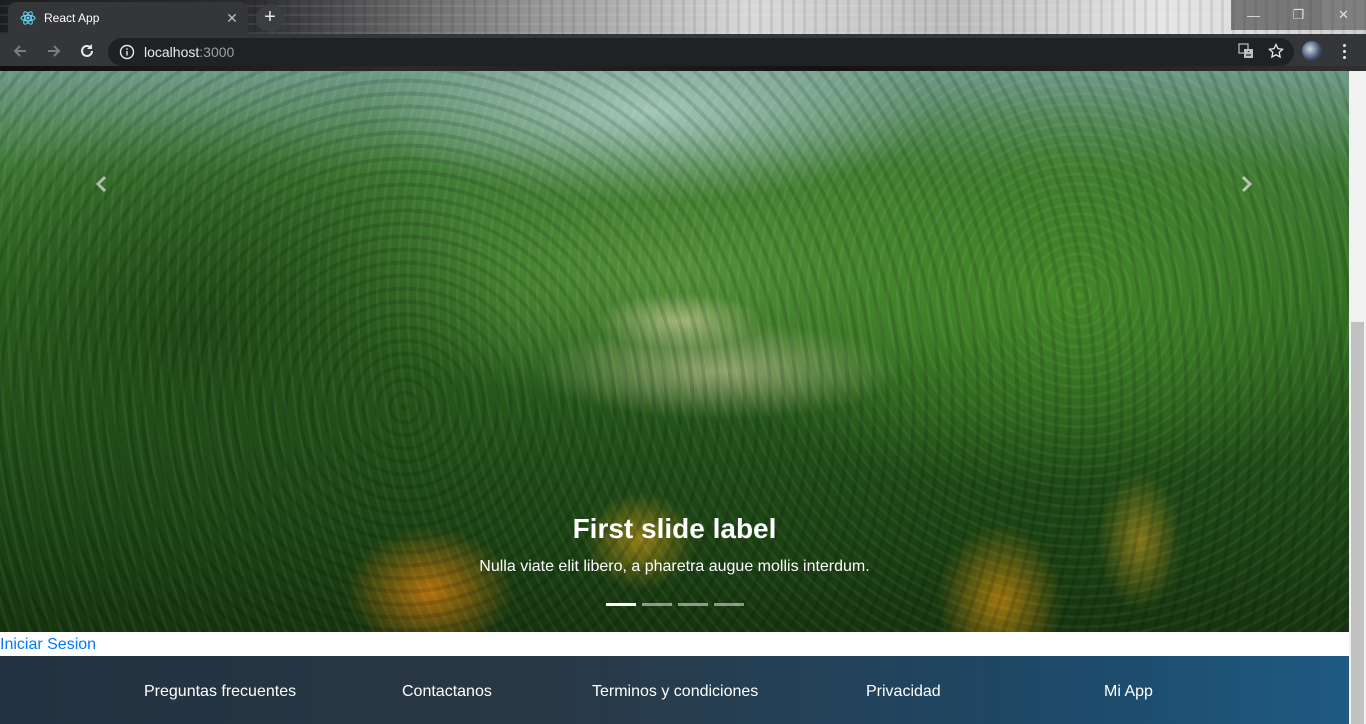 The height and width of the screenshot is (724, 1366). I want to click on forward-button, so click(54, 51).